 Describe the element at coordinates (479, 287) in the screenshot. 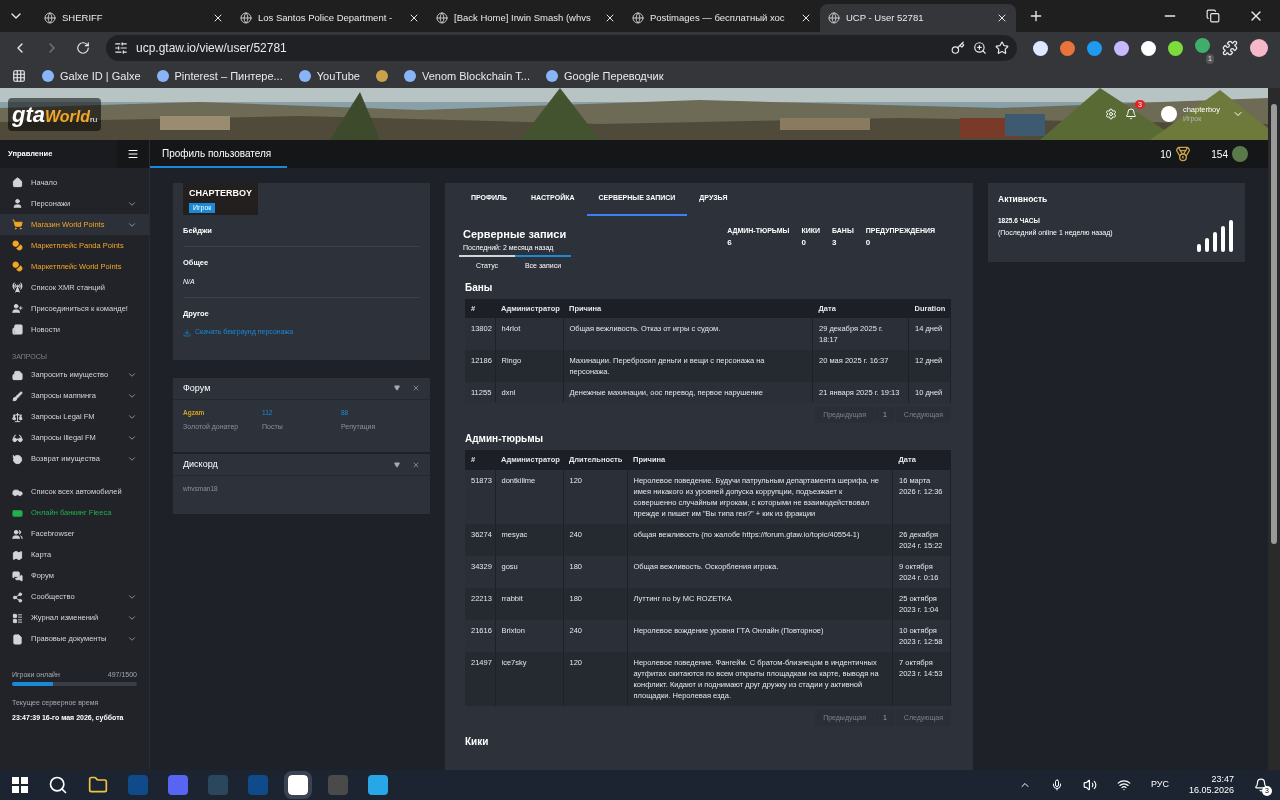

I see `section-heading: Баны` at that location.